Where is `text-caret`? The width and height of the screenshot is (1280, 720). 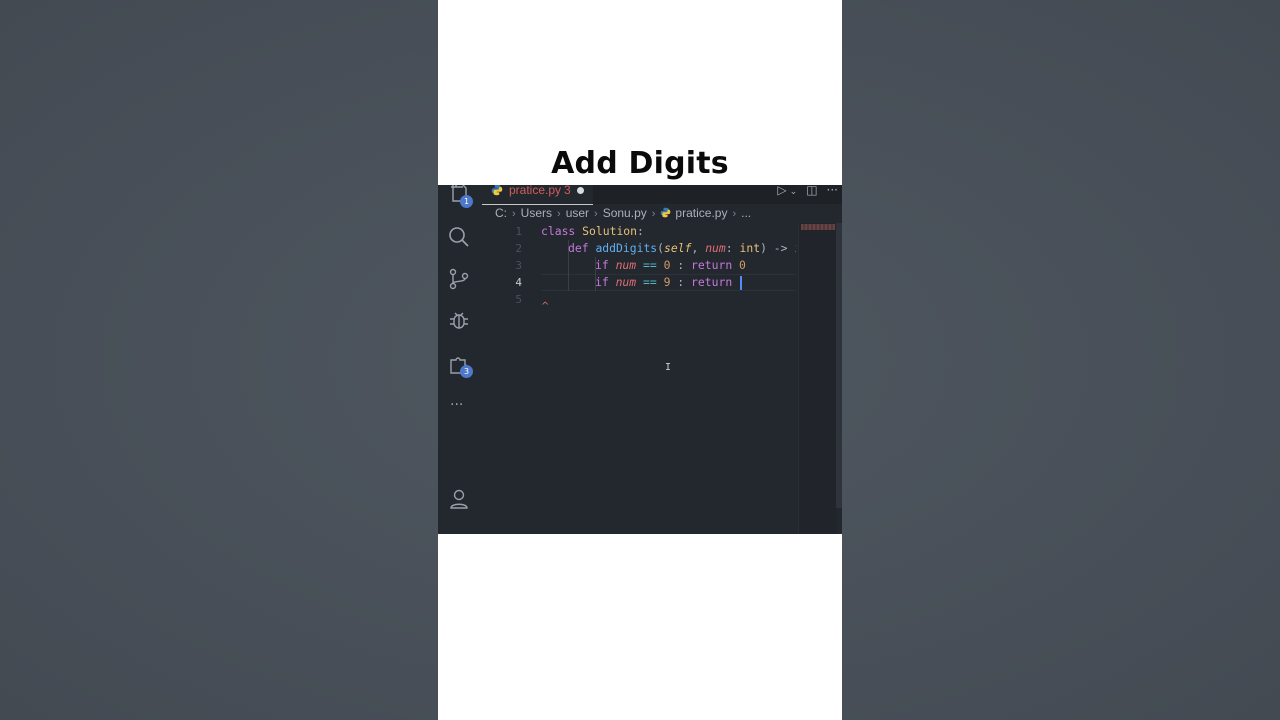
text-caret is located at coordinates (741, 282).